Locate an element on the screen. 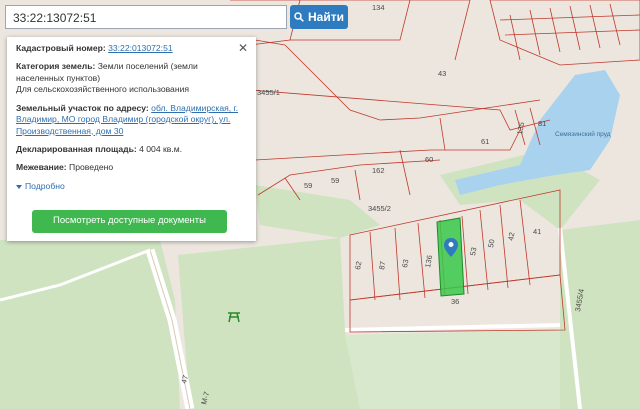 The width and height of the screenshot is (640, 409). address-label: Земельный участок по адресу: is located at coordinates (82, 107).